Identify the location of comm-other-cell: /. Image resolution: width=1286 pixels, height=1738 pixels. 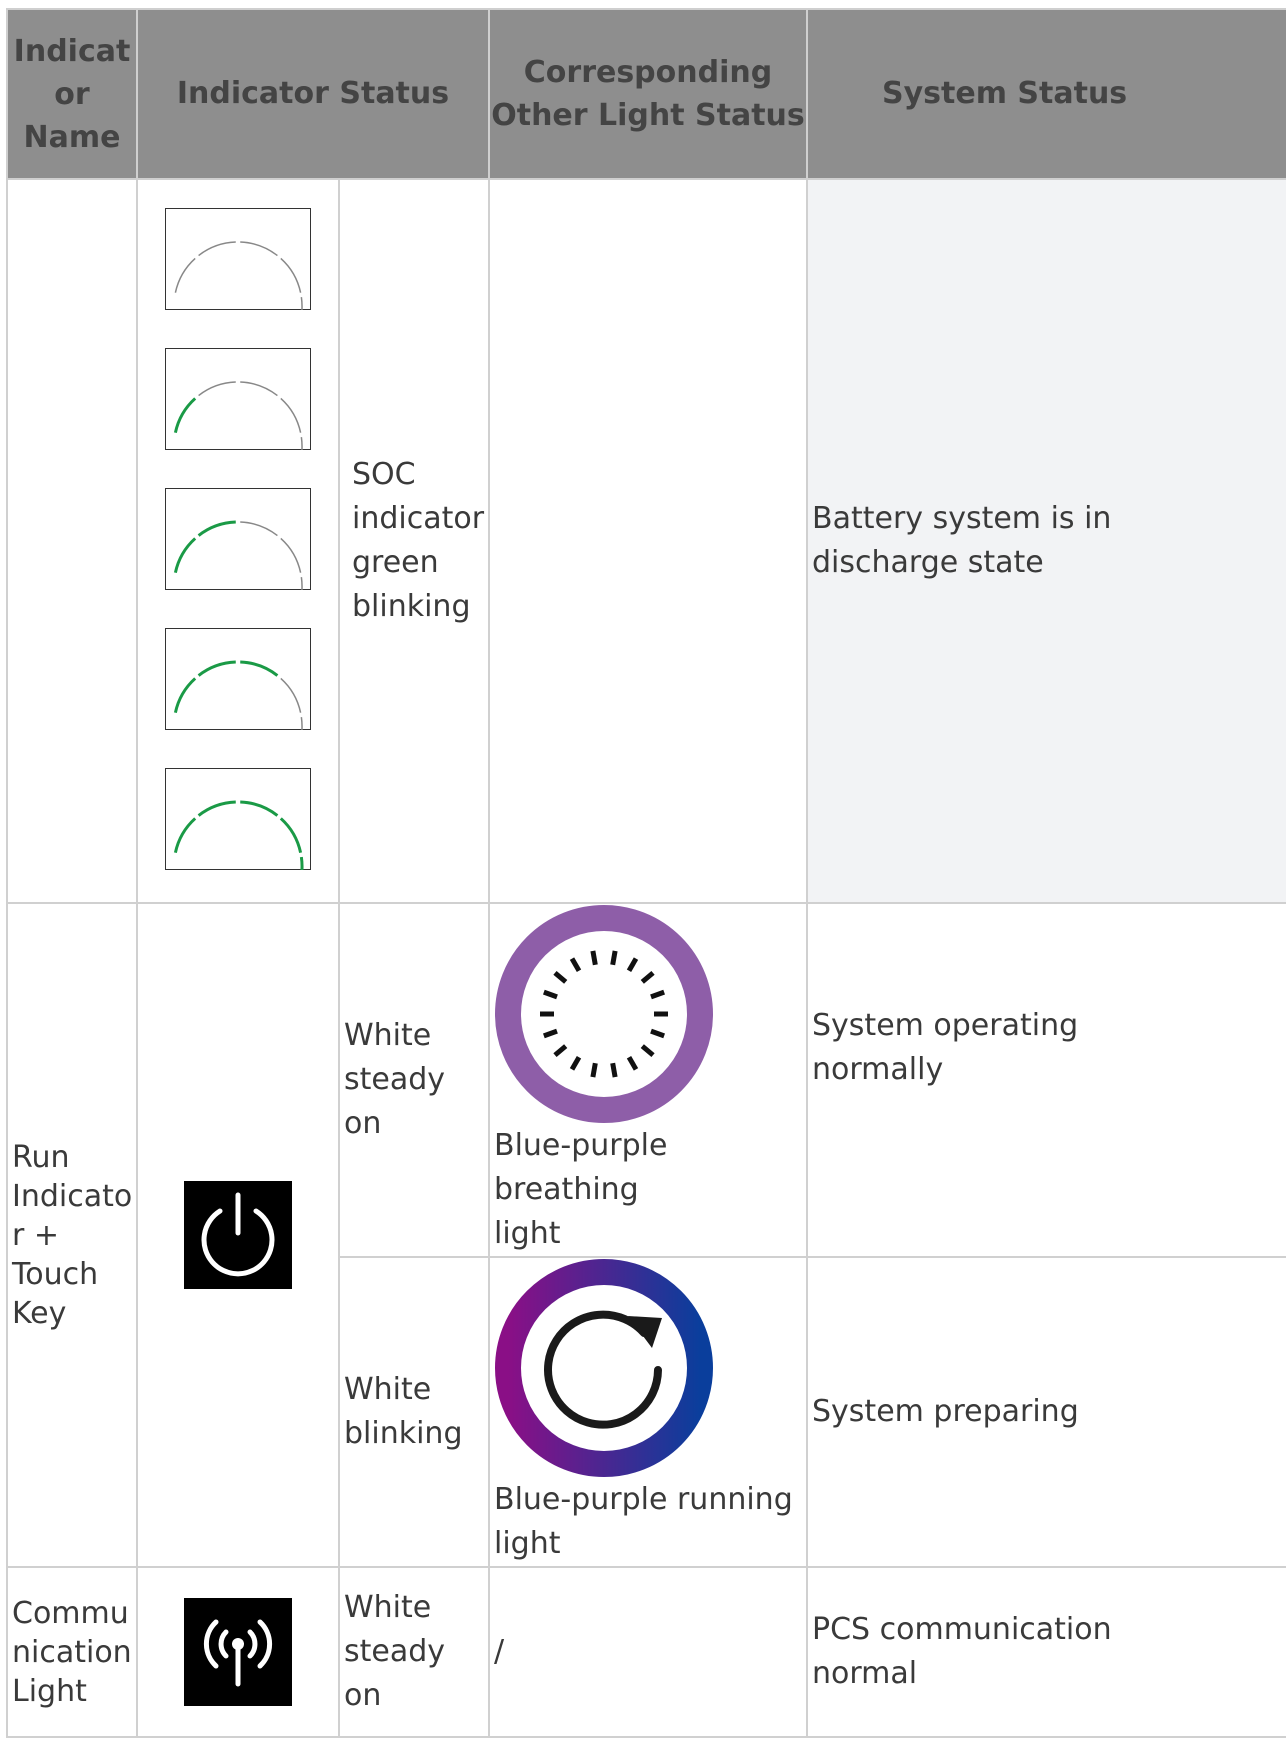
(648, 1652).